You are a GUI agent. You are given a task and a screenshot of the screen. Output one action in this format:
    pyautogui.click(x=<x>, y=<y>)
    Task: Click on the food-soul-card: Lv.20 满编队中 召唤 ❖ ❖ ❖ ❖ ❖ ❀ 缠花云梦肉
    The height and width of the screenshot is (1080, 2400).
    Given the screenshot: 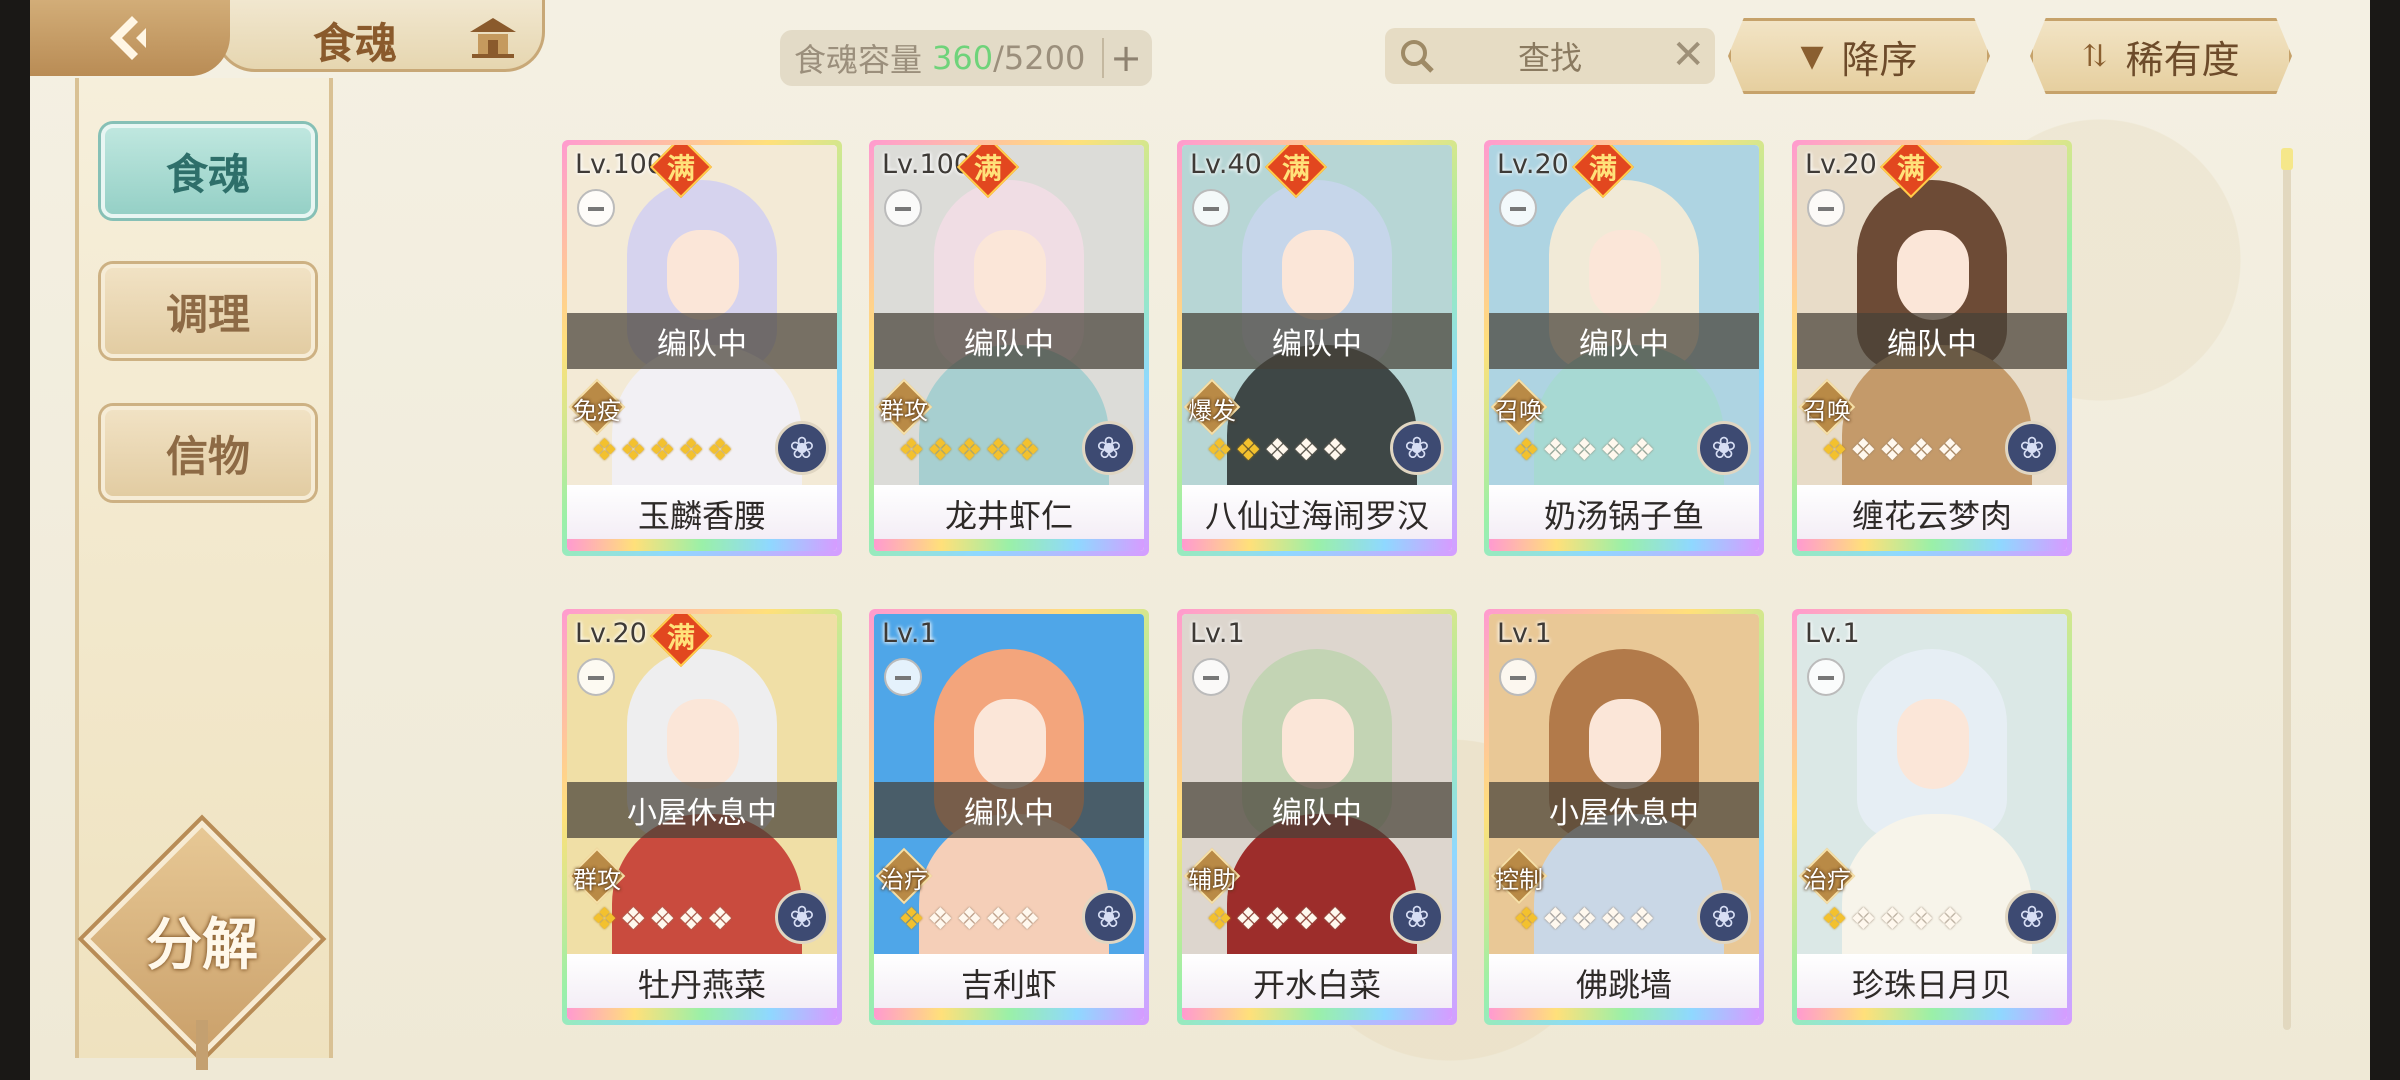 What is the action you would take?
    pyautogui.click(x=1932, y=348)
    